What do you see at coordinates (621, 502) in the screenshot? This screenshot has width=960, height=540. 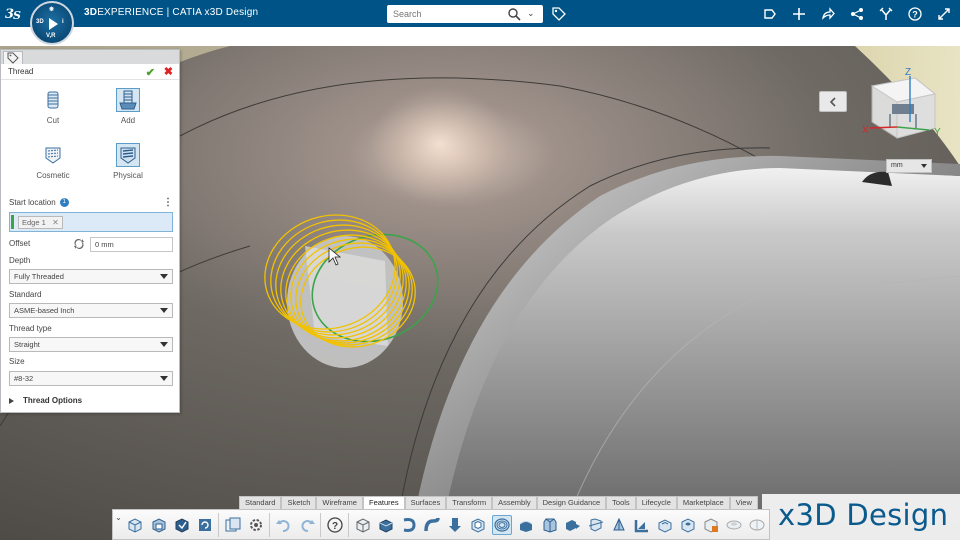 I see `tab-tools: Tools` at bounding box center [621, 502].